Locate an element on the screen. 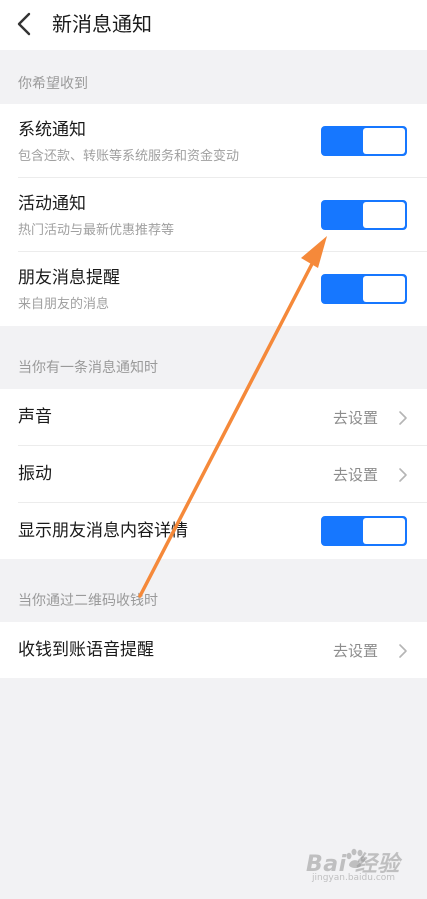 This screenshot has width=427, height=899. section-label-on-message: 当你有一条消息通知时 is located at coordinates (88, 368).